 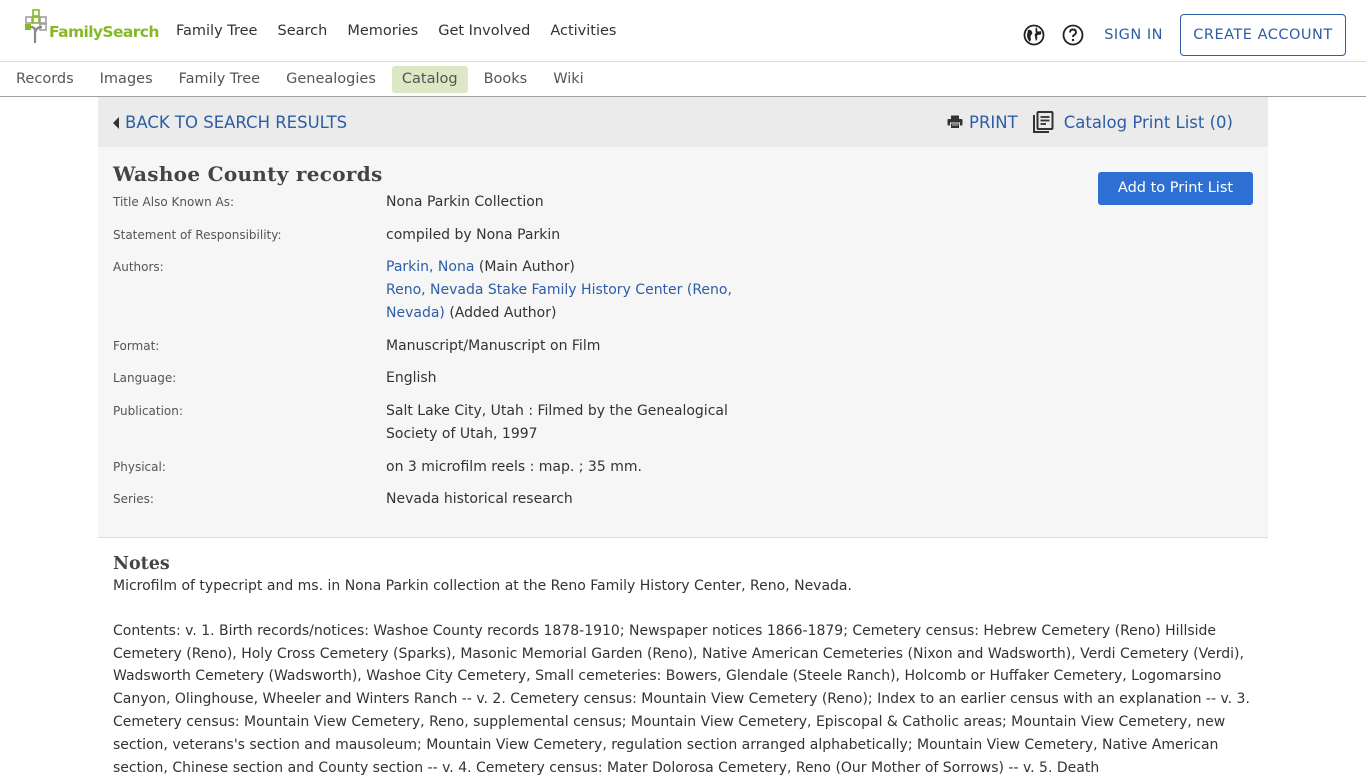 I want to click on field-value: Manuscript/Manuscript on Film, so click(x=493, y=346).